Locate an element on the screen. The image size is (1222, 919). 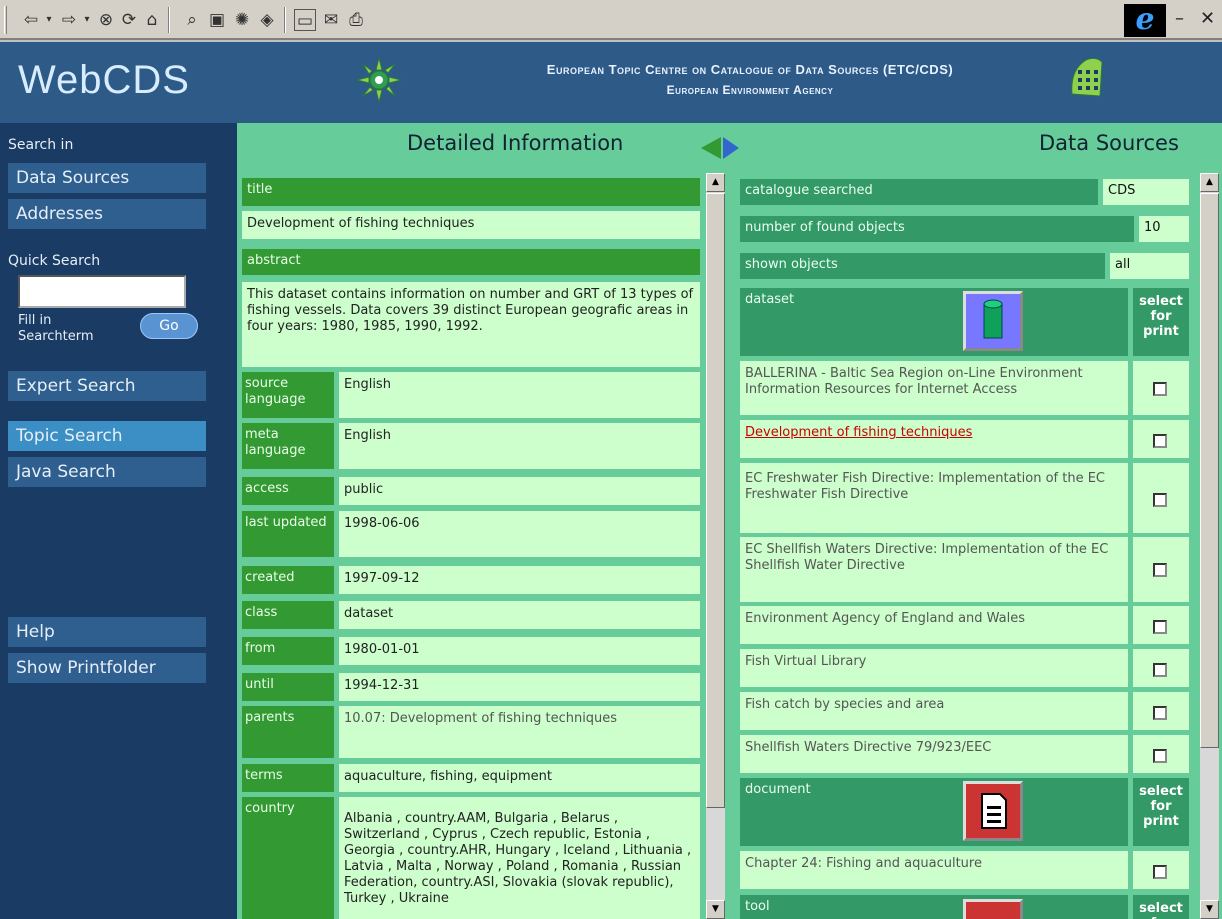
forward-arrow-icon is located at coordinates (731, 148).